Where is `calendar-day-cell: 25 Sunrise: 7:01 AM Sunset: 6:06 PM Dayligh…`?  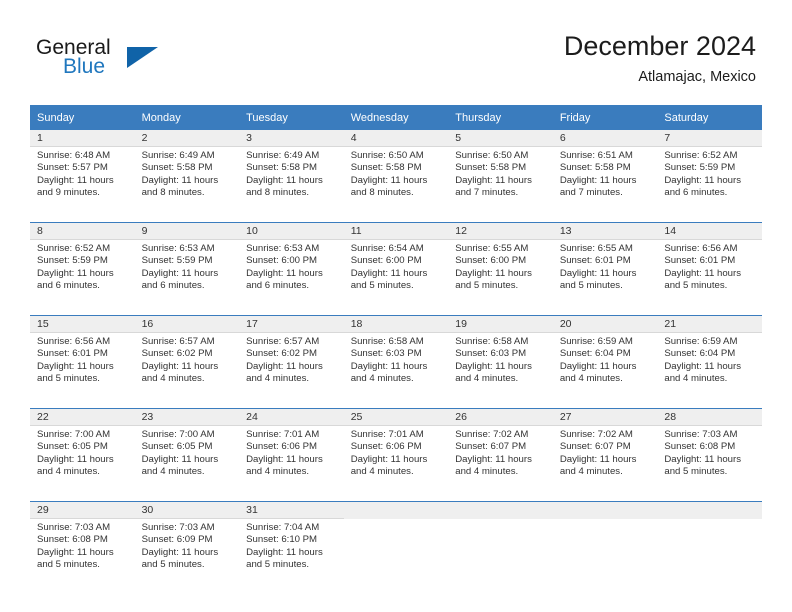 calendar-day-cell: 25 Sunrise: 7:01 AM Sunset: 6:06 PM Dayligh… is located at coordinates (396, 450).